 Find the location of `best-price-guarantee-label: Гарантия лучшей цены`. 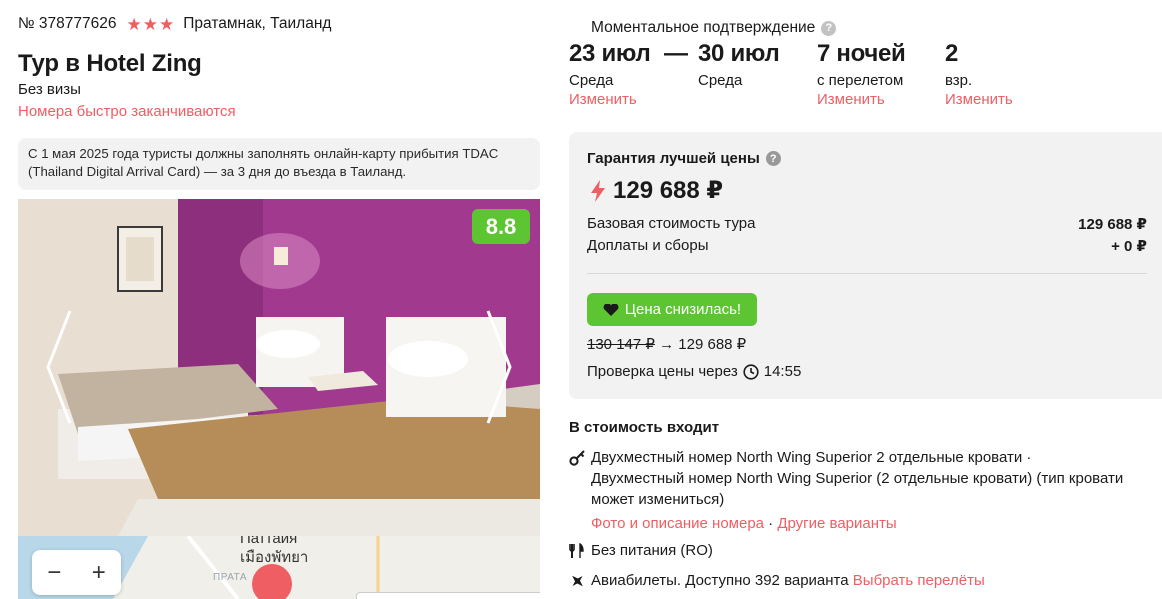

best-price-guarantee-label: Гарантия лучшей цены is located at coordinates (673, 158).